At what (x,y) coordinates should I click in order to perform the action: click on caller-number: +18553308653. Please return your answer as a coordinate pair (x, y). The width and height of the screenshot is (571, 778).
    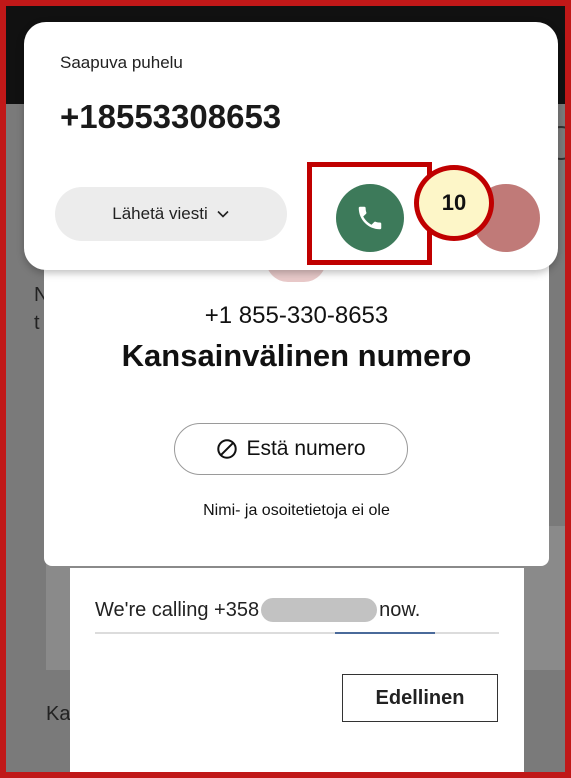
    Looking at the image, I should click on (171, 116).